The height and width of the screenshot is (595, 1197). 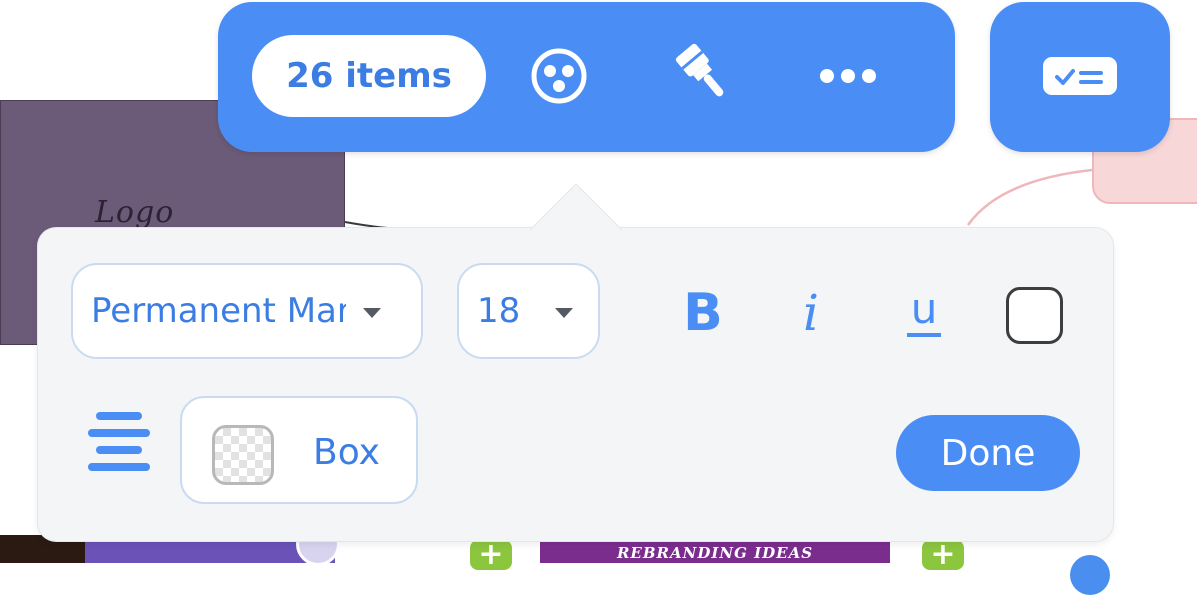 I want to click on font-family-select: Permanent Marker, so click(x=247, y=311).